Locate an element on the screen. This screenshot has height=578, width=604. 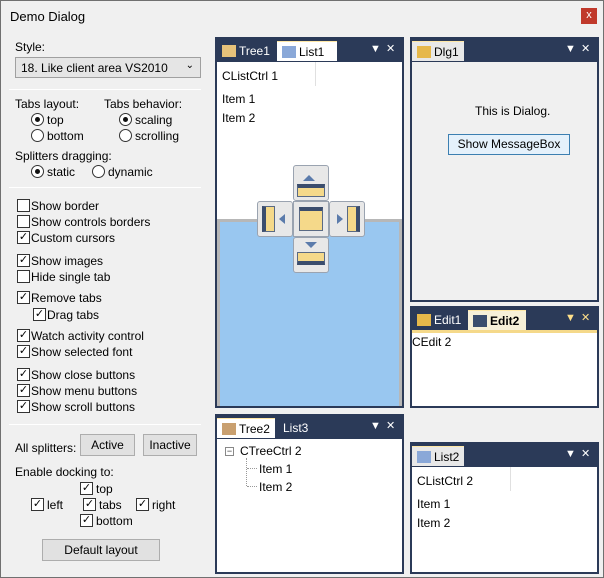
tab-label: Edit2 is located at coordinates (505, 321).